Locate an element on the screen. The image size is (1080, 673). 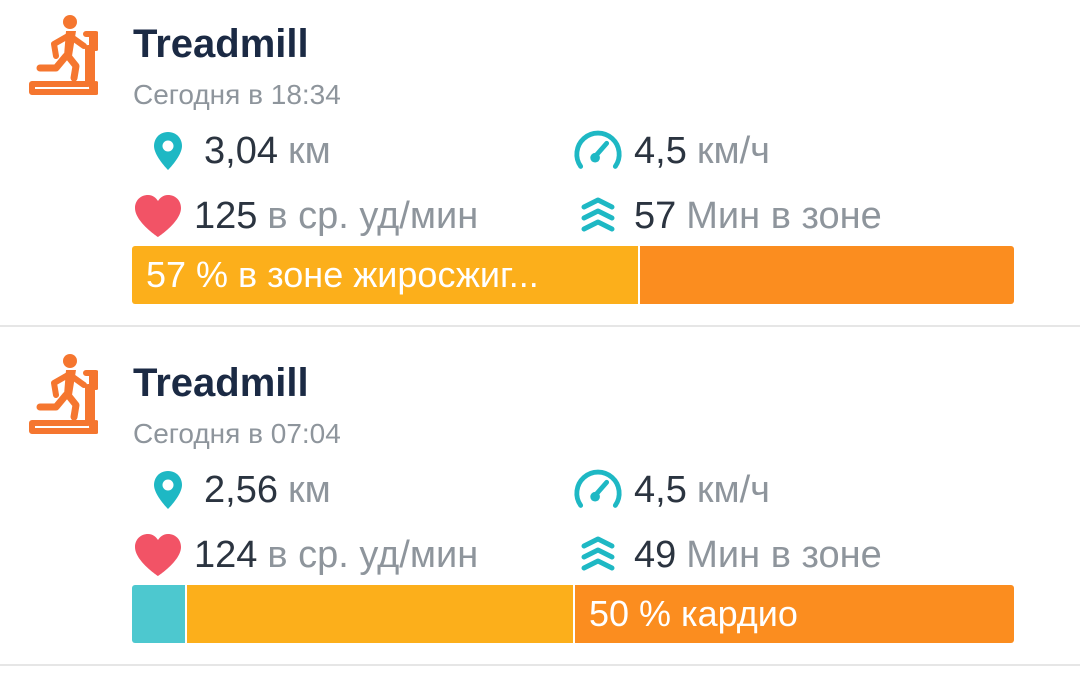
distance-stat: 2,56 км is located at coordinates (236, 490).